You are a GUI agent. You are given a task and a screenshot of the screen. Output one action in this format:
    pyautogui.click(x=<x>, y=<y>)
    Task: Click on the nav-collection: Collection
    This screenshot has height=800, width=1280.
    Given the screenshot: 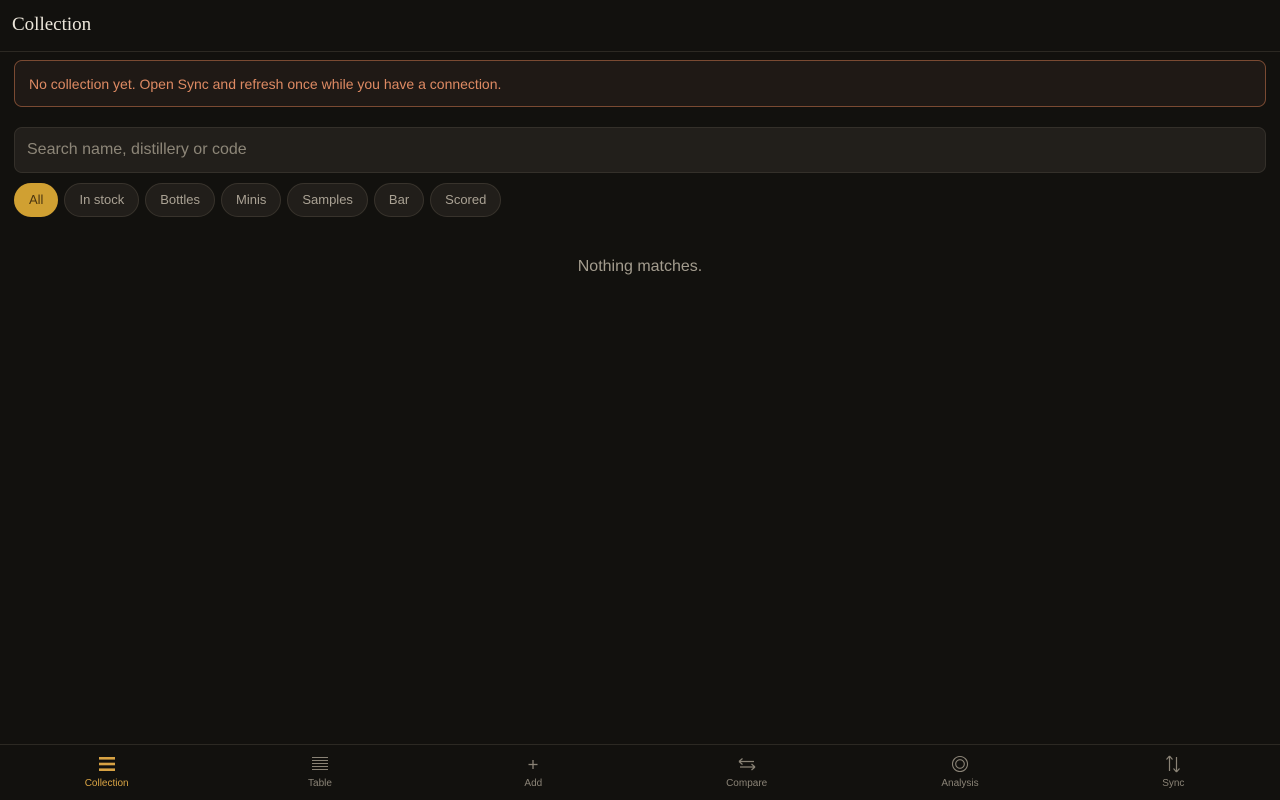 What is the action you would take?
    pyautogui.click(x=106, y=772)
    